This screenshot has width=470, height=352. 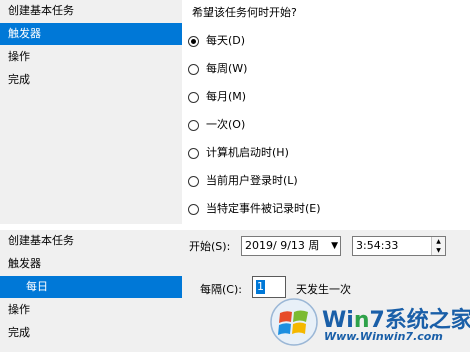 I want to click on radio-label: 一次(O), so click(x=226, y=124).